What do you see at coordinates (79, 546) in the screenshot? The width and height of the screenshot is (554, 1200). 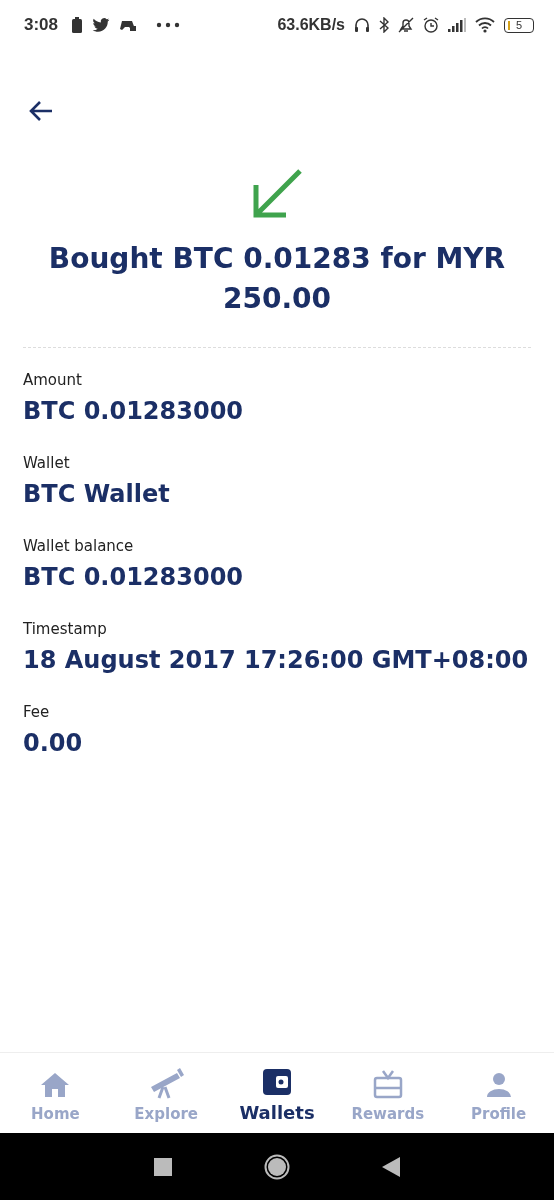 I see `detail-label: Wallet balance` at bounding box center [79, 546].